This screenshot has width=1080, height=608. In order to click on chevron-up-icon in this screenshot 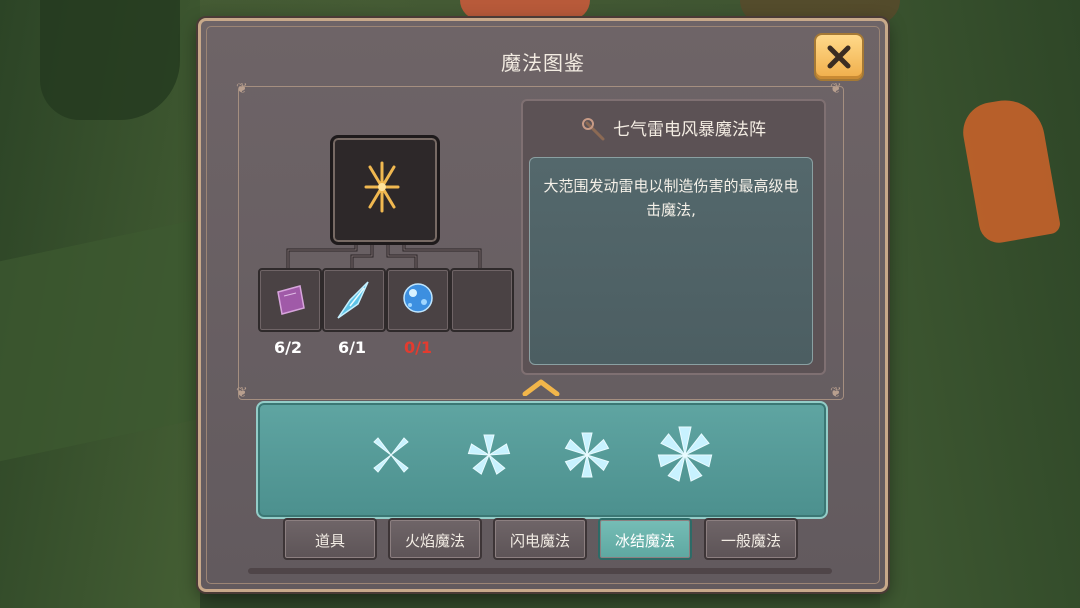, I will do `click(541, 387)`.